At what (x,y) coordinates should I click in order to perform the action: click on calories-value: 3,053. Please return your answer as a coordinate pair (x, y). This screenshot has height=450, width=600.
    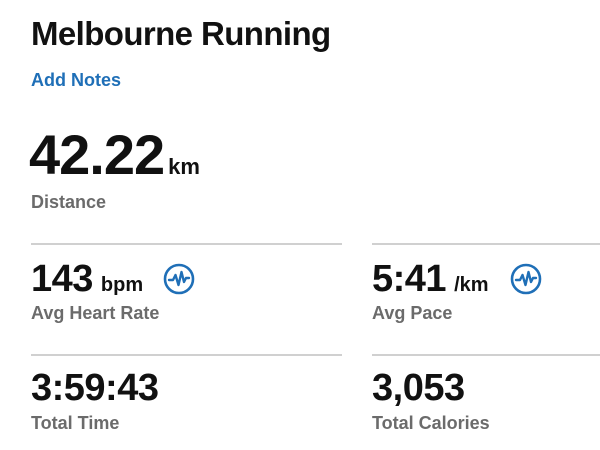
    Looking at the image, I should click on (418, 388).